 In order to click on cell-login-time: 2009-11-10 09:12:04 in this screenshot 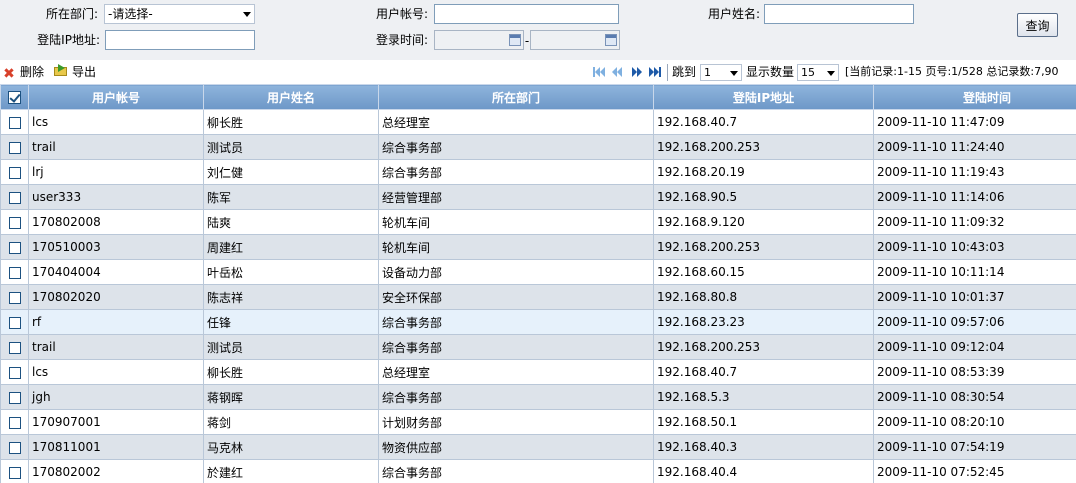, I will do `click(974, 347)`.